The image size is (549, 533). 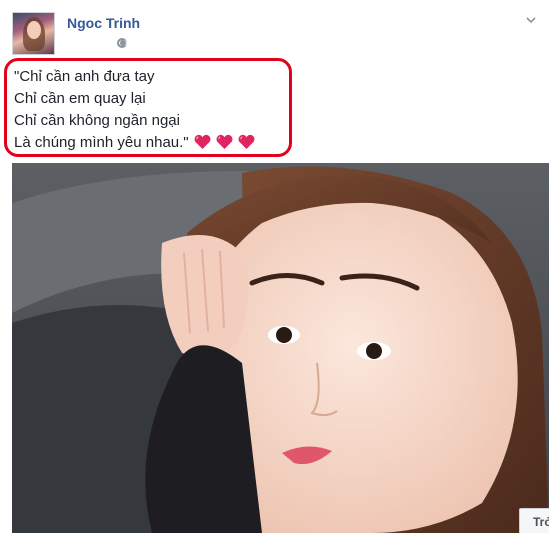 I want to click on message-line-last: Là chúng mình yêu nhau.", so click(x=151, y=144).